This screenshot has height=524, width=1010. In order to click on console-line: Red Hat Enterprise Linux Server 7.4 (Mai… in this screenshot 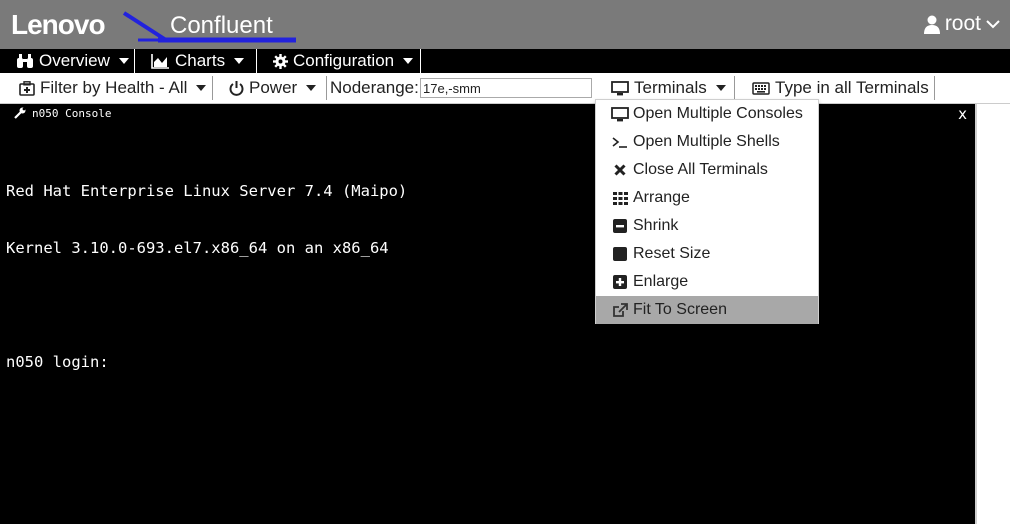, I will do `click(207, 191)`.